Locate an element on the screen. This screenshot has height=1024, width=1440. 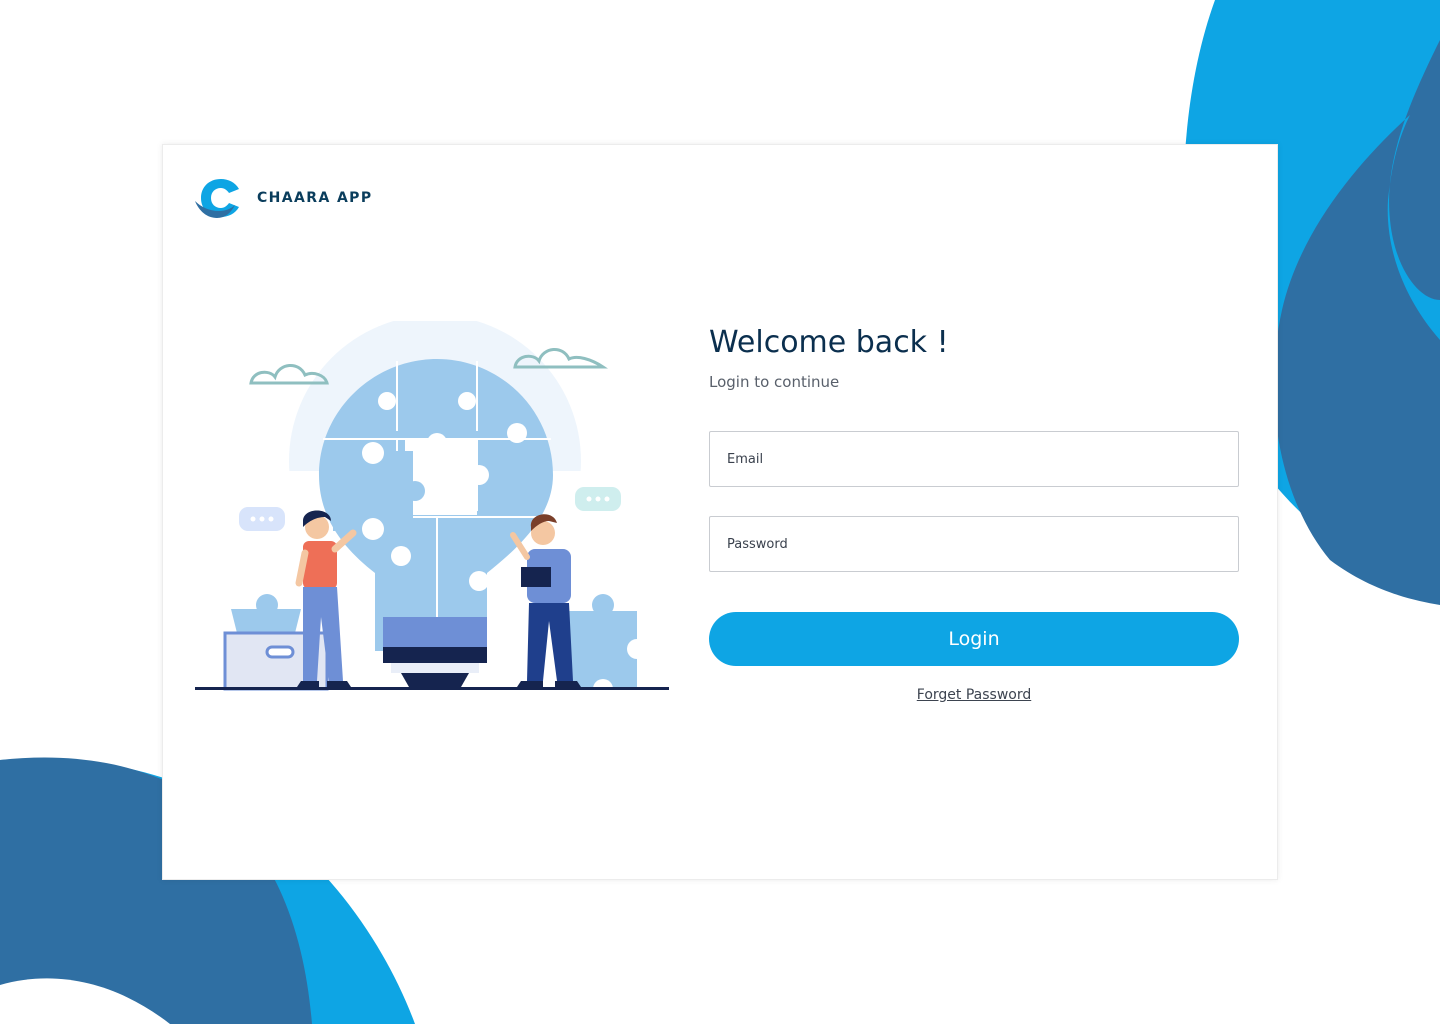
brand: CHAARA APP is located at coordinates (284, 198).